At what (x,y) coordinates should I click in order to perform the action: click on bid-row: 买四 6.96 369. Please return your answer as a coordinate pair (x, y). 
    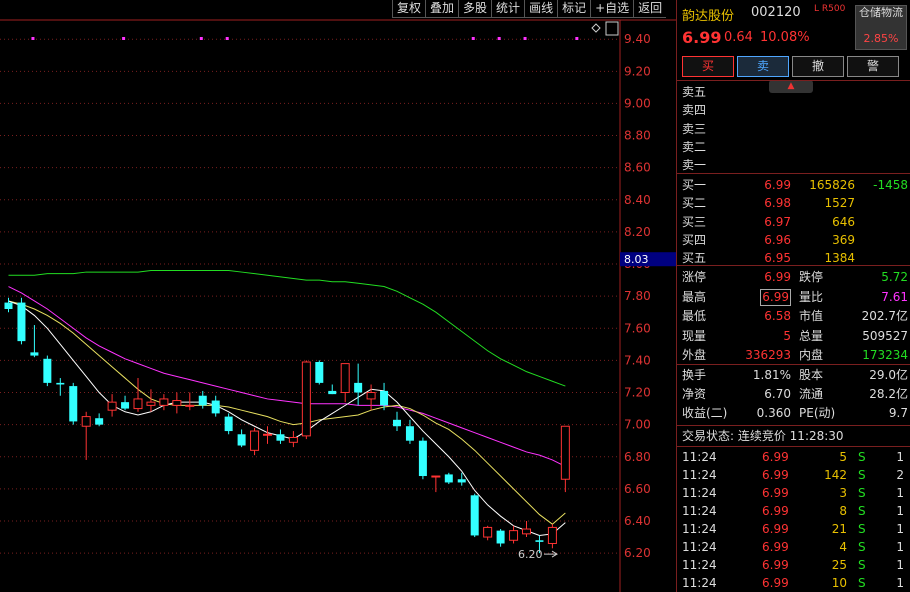
    Looking at the image, I should click on (795, 240).